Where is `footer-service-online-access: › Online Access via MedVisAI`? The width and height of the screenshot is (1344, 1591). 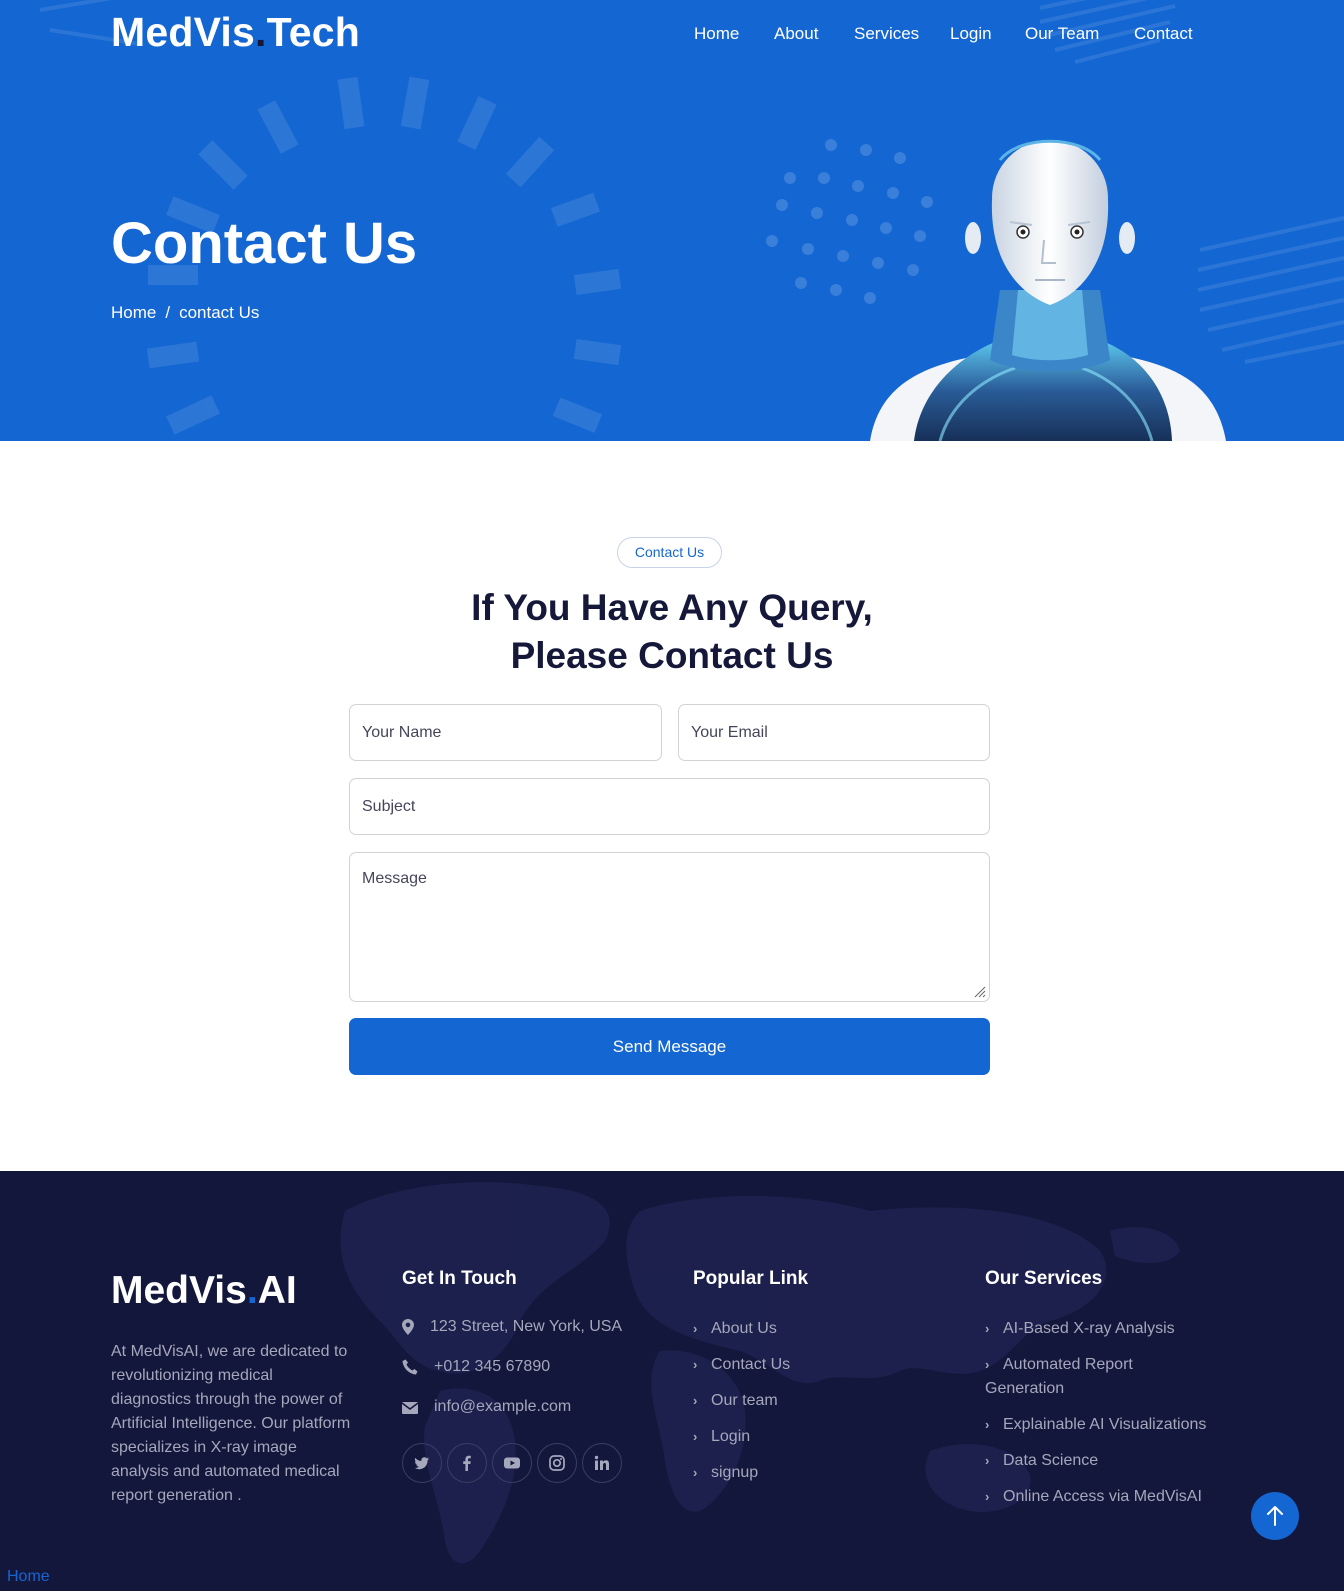 footer-service-online-access: › Online Access via MedVisAI is located at coordinates (1110, 1497).